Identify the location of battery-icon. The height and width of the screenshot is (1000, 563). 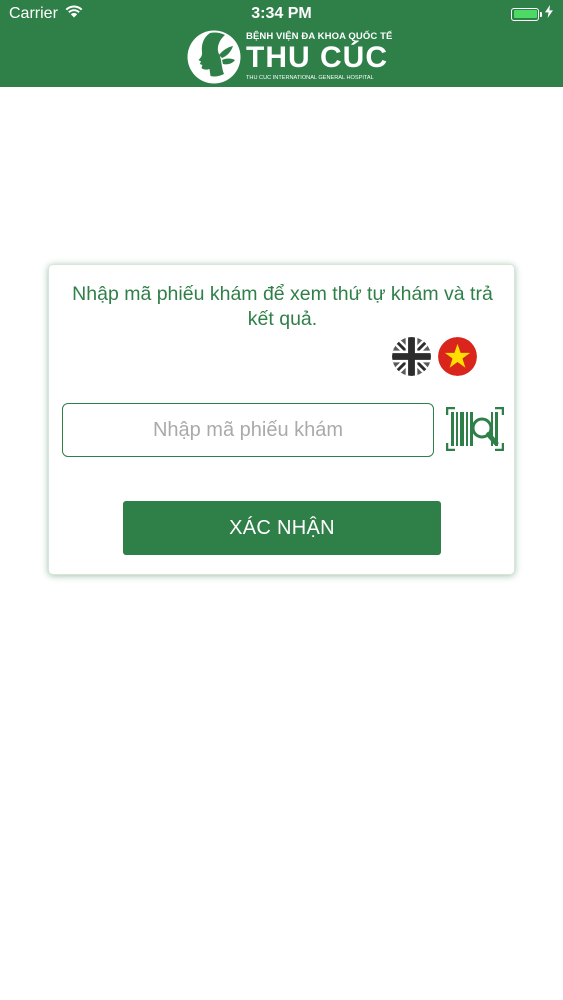
(526, 14).